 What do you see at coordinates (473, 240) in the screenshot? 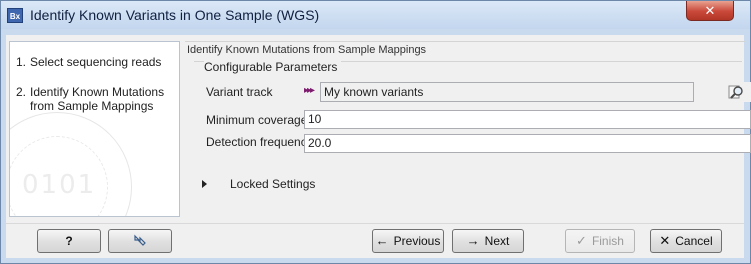
I see `arrow-right-icon: →` at bounding box center [473, 240].